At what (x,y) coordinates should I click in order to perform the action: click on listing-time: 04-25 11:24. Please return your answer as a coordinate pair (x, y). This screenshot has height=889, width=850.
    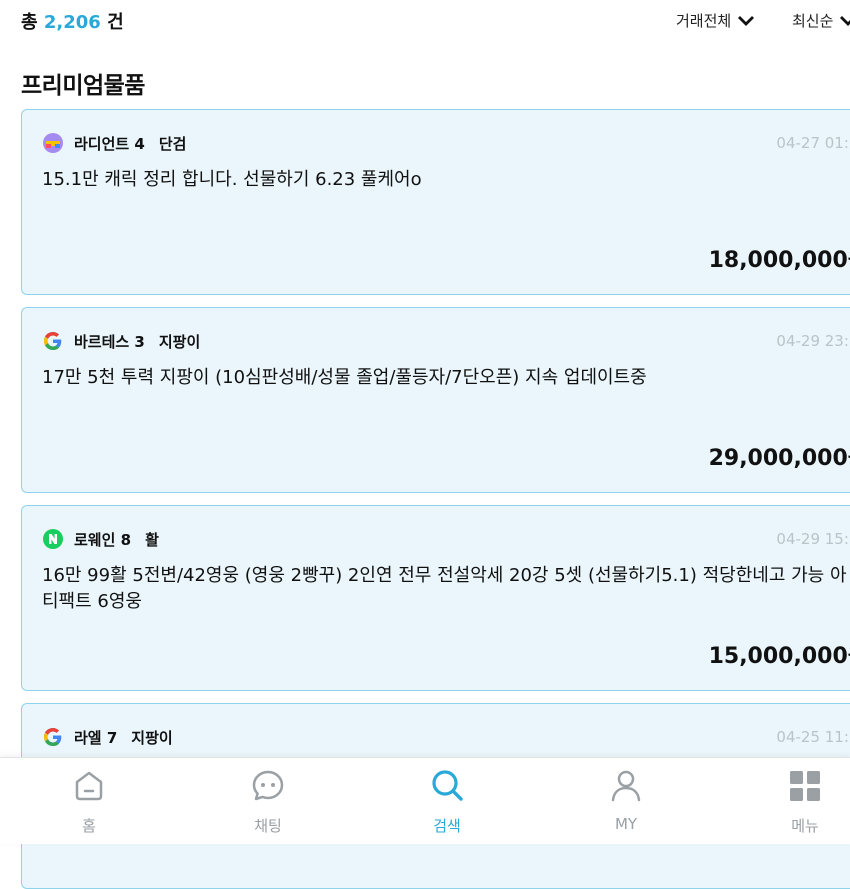
    Looking at the image, I should click on (813, 737).